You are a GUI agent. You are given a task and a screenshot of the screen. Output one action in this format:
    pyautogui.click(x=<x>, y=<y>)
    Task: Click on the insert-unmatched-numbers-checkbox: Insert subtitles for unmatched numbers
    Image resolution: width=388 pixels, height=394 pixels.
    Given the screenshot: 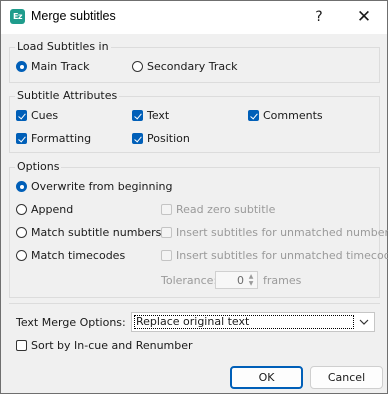 What is the action you would take?
    pyautogui.click(x=274, y=232)
    